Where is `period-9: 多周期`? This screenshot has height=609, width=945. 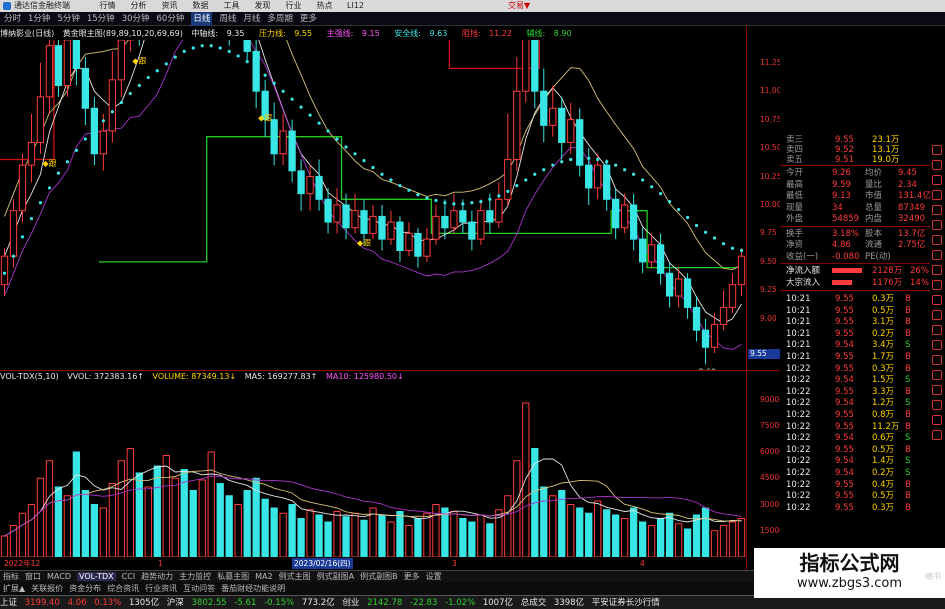 period-9: 多周期 is located at coordinates (280, 19).